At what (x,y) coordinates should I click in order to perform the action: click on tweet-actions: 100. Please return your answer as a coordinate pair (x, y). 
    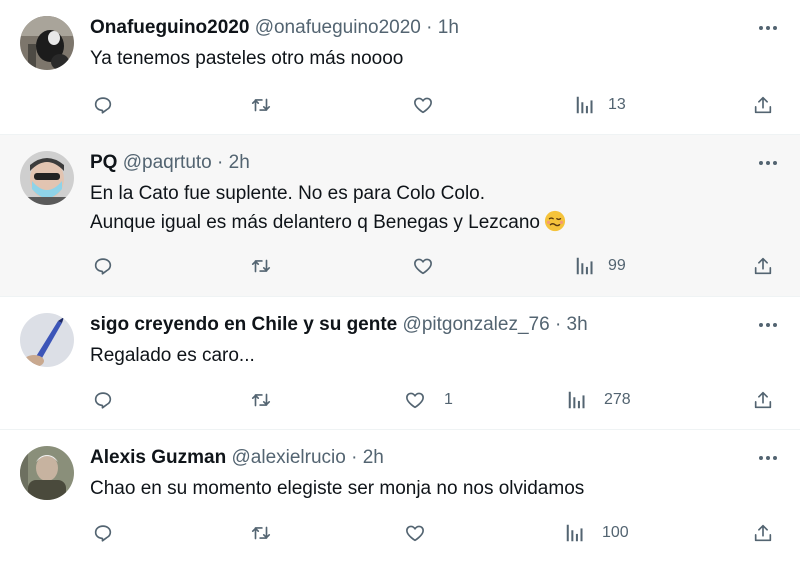
    Looking at the image, I should click on (400, 533).